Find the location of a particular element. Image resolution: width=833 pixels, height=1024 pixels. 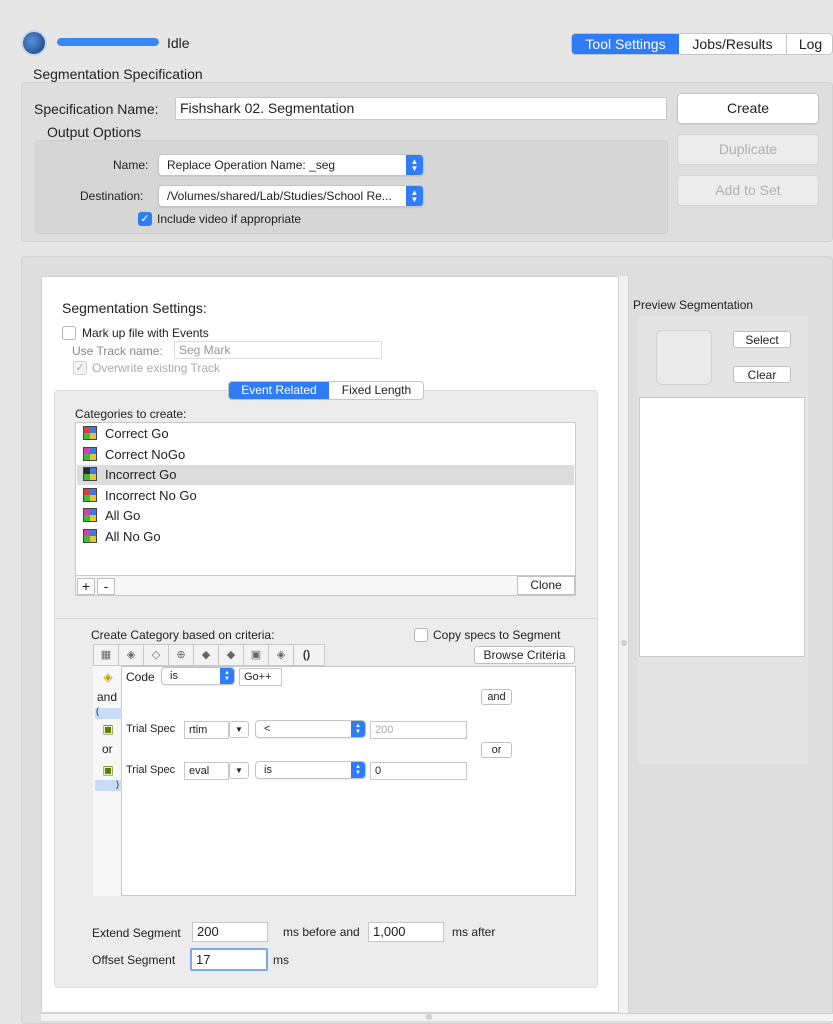

category-label: Correct Go is located at coordinates (137, 433).